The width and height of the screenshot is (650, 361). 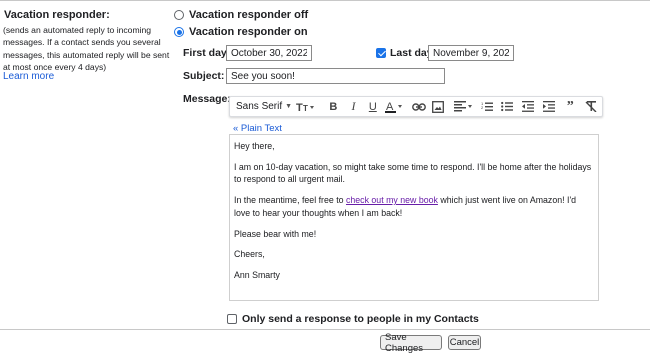 I want to click on underline-icon: U, so click(x=372, y=107).